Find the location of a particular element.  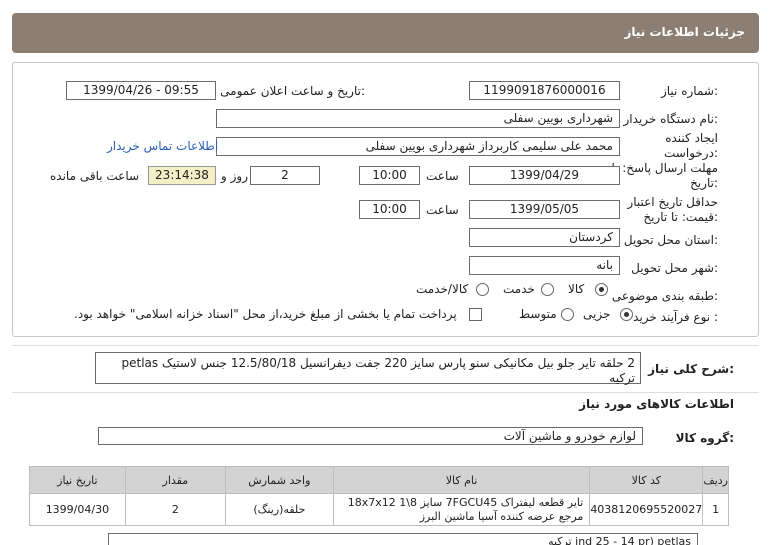

reply-date-field: 1399/04/29 is located at coordinates (544, 175).